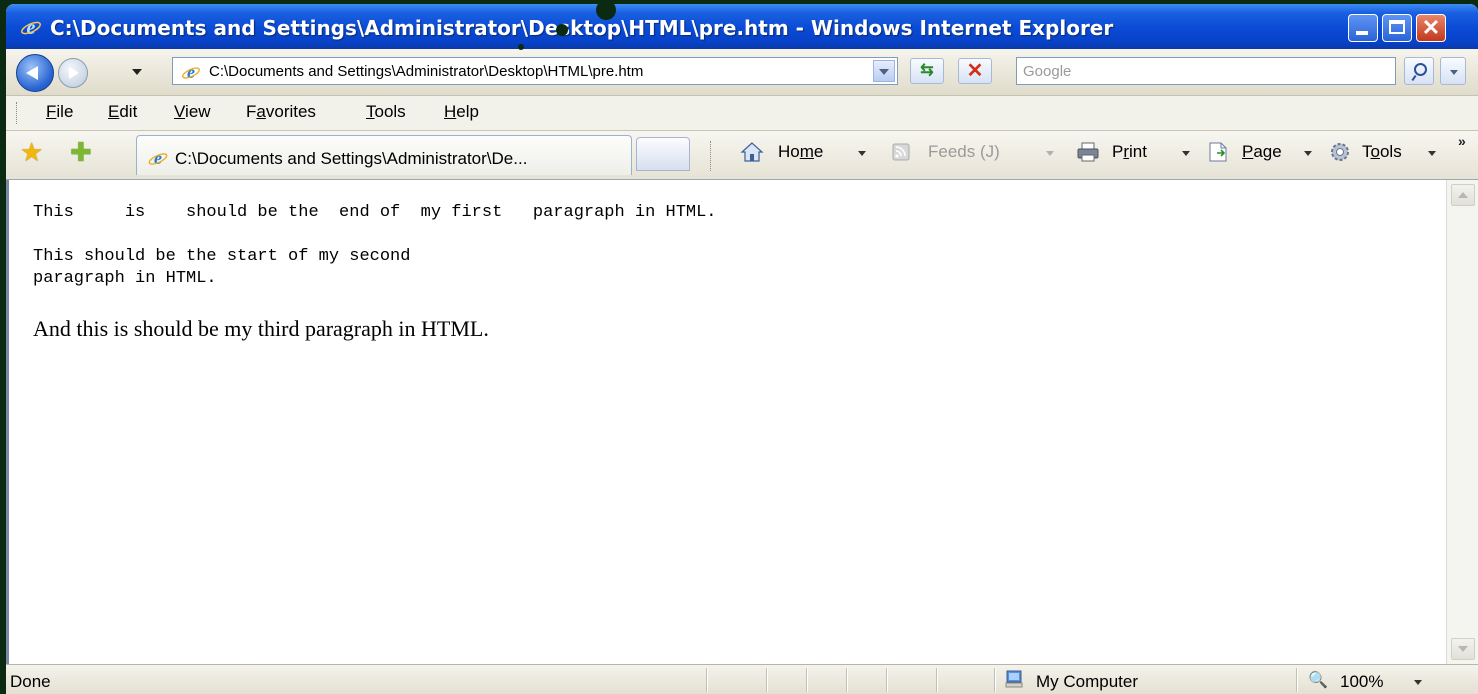 Image resolution: width=1478 pixels, height=694 pixels. What do you see at coordinates (1462, 141) in the screenshot?
I see `more-commands-chevron-icon: »` at bounding box center [1462, 141].